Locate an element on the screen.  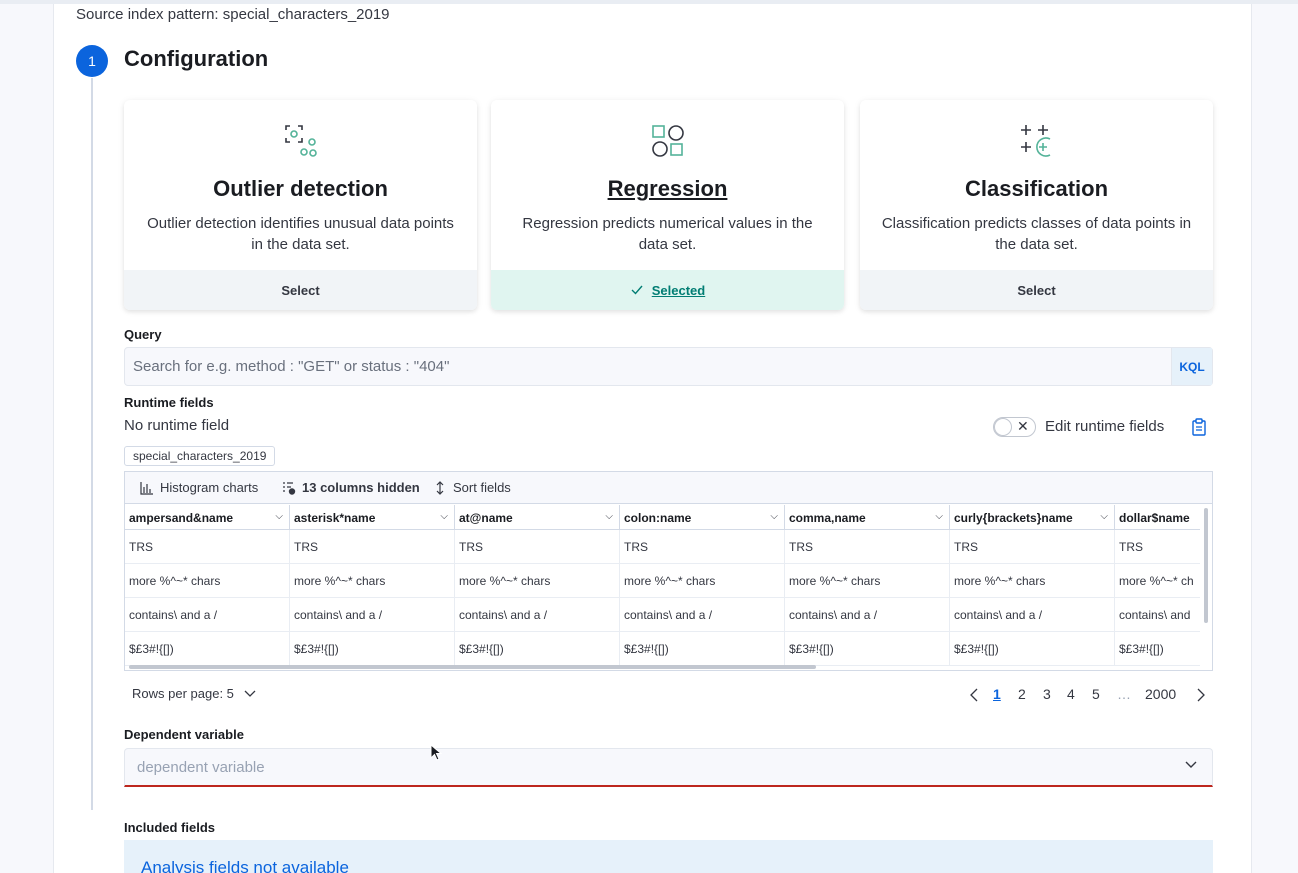
query-label: Query is located at coordinates (143, 334).